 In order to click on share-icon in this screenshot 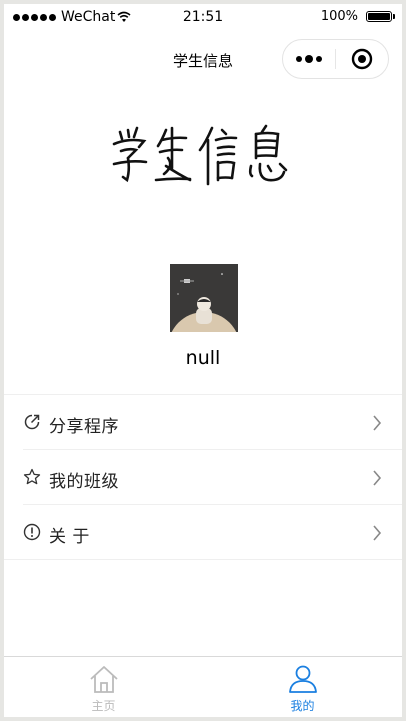, I will do `click(32, 422)`.